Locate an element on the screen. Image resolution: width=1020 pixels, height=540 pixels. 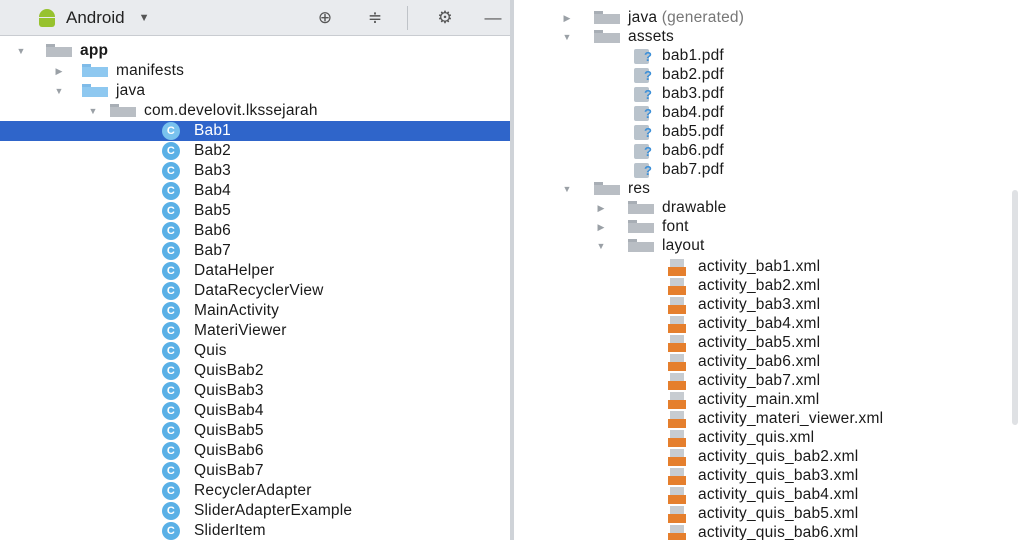
tree-label: manifests is located at coordinates (150, 70).